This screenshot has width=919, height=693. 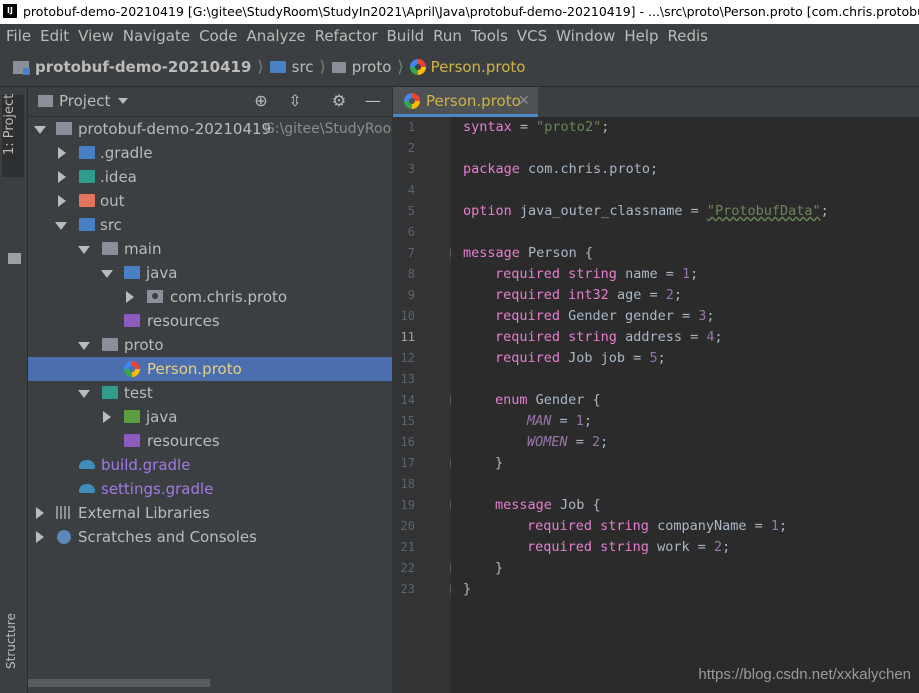 I want to click on intellij-app-icon: IJ, so click(x=10, y=11).